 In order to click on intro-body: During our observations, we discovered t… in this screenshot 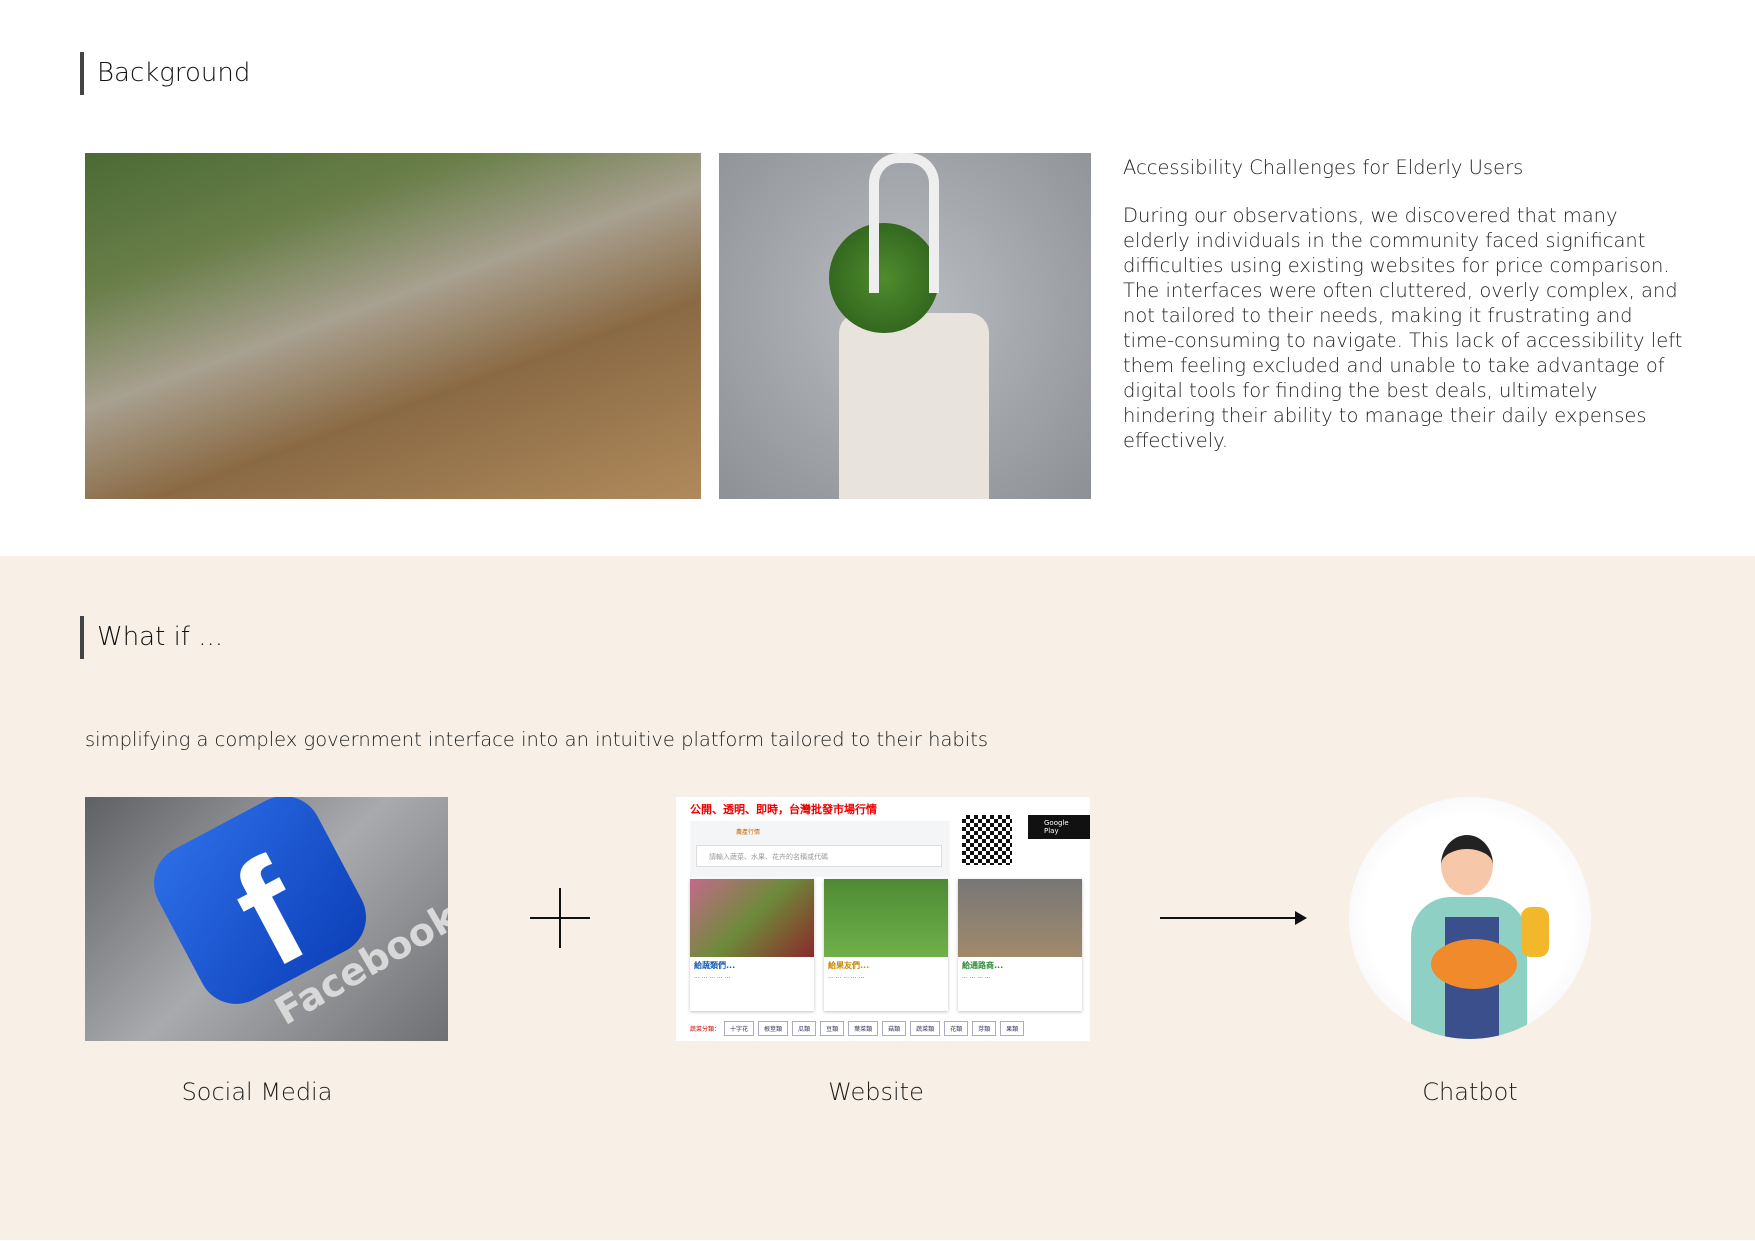, I will do `click(1403, 328)`.